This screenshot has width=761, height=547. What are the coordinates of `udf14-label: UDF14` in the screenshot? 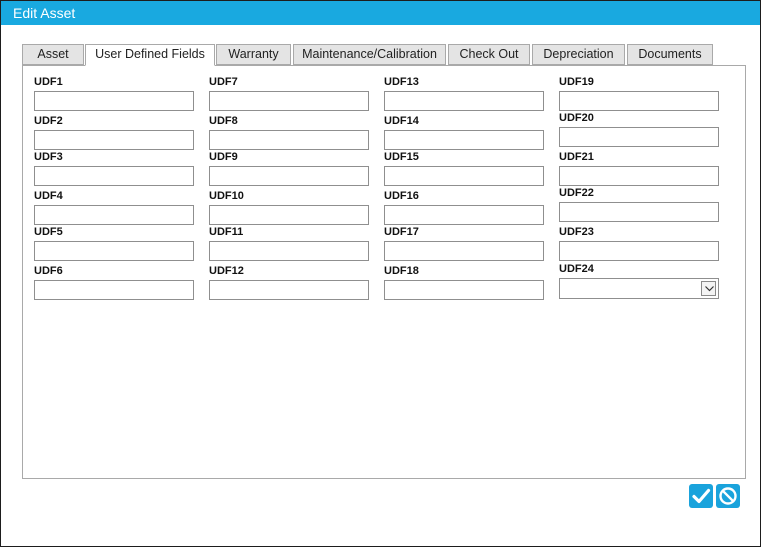 It's located at (401, 121).